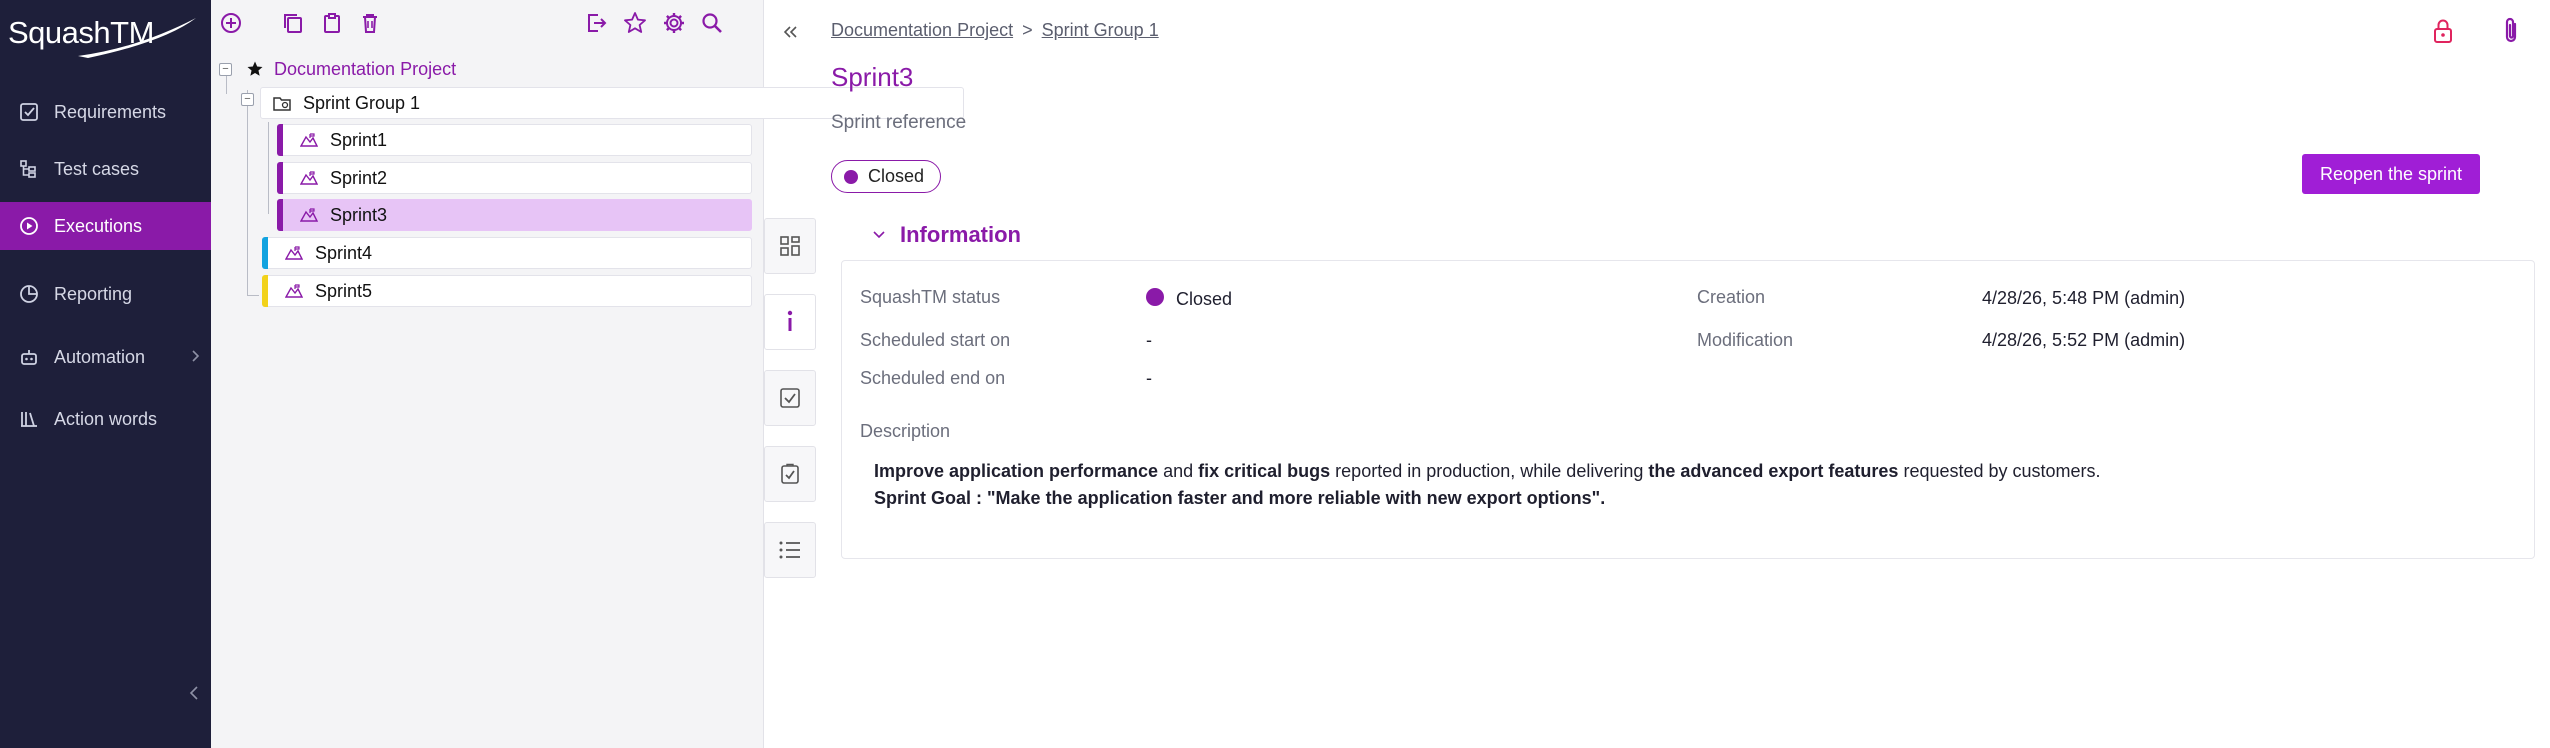 This screenshot has width=2550, height=748. I want to click on sprint-label: Sprint2, so click(359, 177).